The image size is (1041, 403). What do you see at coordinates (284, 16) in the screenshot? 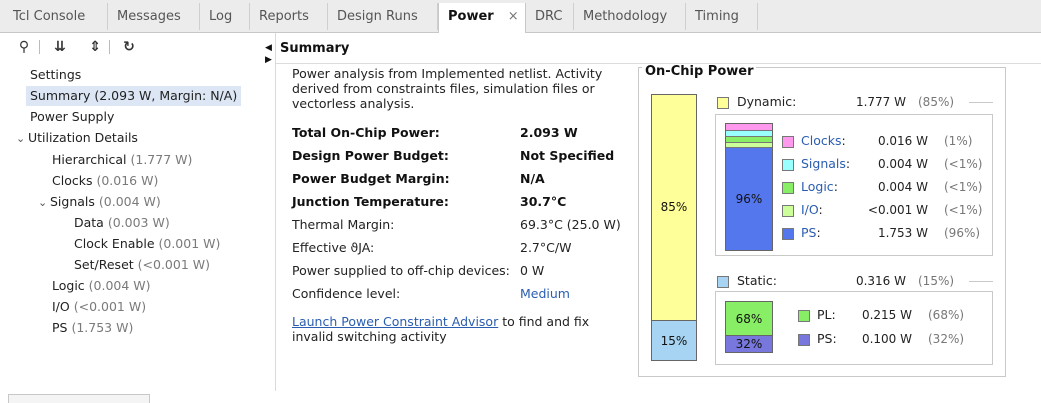
I see `tab-label: Reports` at bounding box center [284, 16].